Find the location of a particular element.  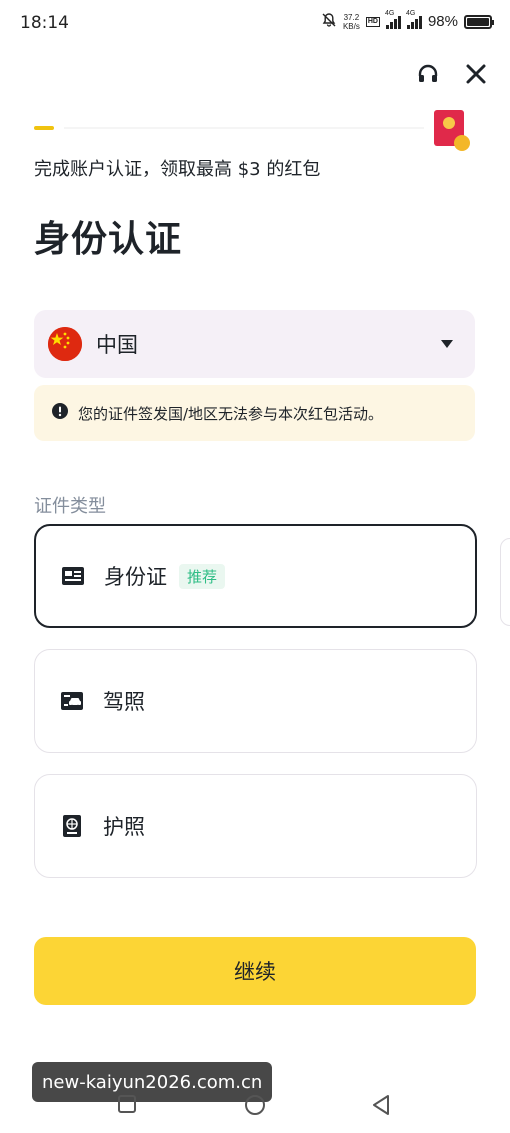

red-packet-icon is located at coordinates (452, 130).